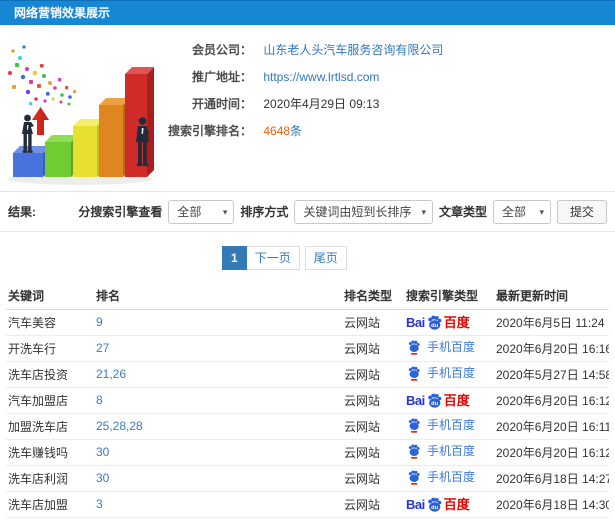 The image size is (615, 520). What do you see at coordinates (50, 426) in the screenshot?
I see `keyword-cell: 加盟洗车店` at bounding box center [50, 426].